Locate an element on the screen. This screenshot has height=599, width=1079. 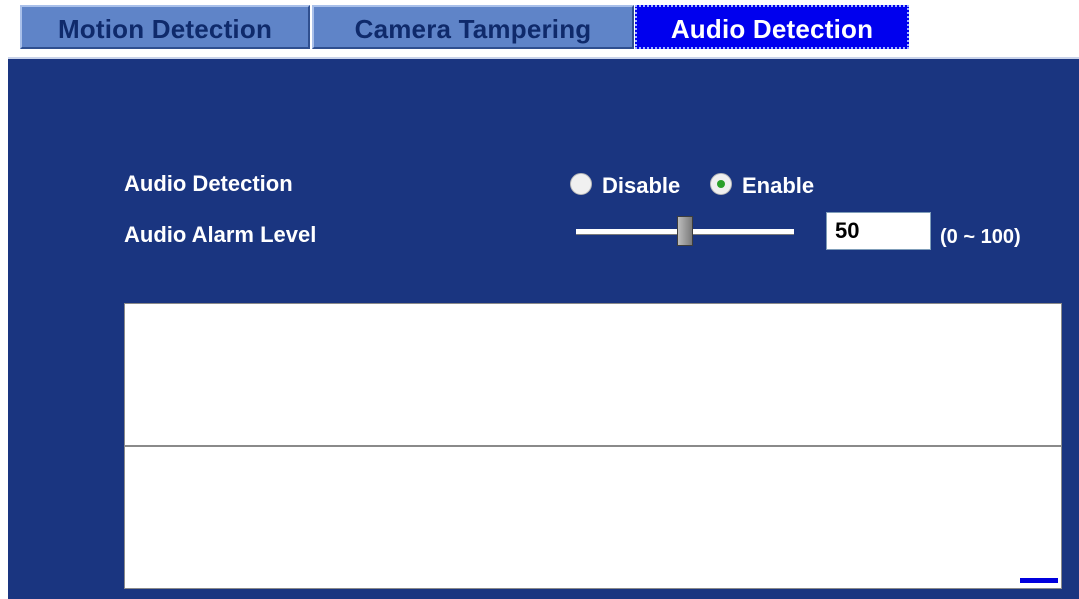
audio-alarm-level-label: Audio Alarm Level is located at coordinates (220, 234).